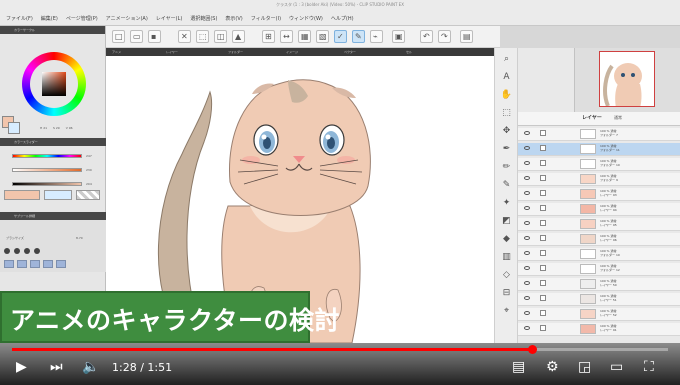 Image resolution: width=680 pixels, height=385 pixels. What do you see at coordinates (599, 284) in the screenshot?
I see `layer-row: 100 % 通常 レイヤー 50` at bounding box center [599, 284].